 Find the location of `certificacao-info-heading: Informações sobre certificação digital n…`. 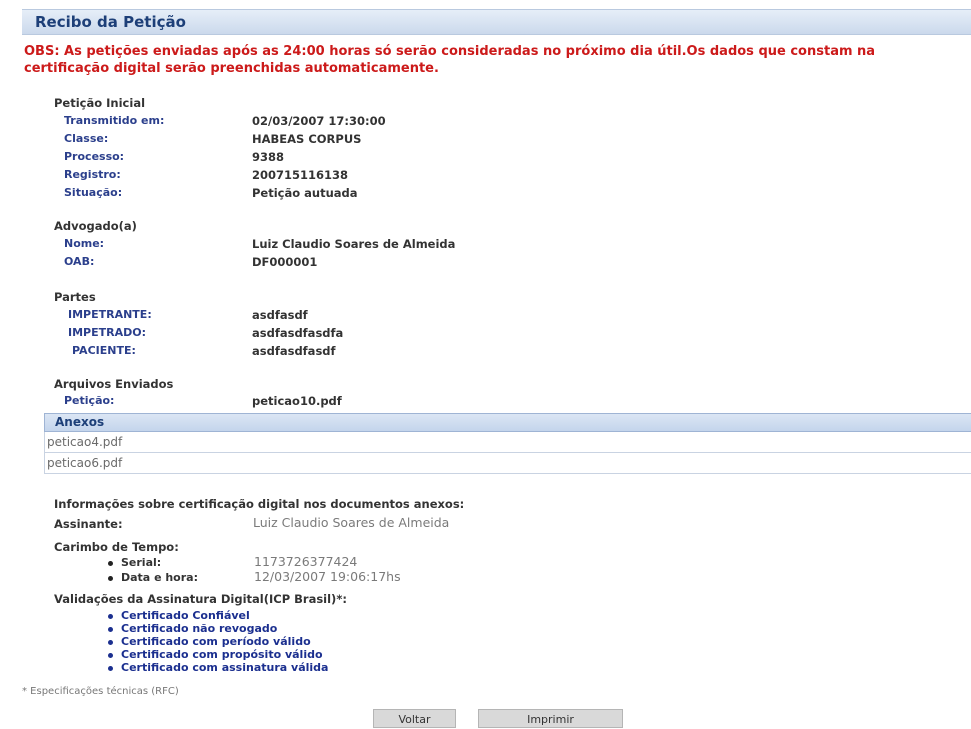

certificacao-info-heading: Informações sobre certificação digital n… is located at coordinates (259, 504).